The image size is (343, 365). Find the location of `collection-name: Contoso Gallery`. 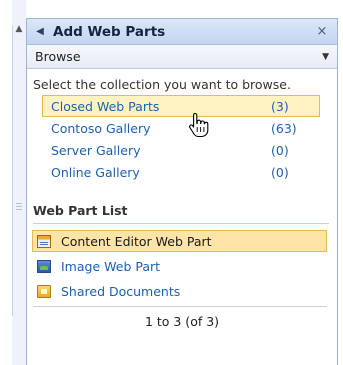

collection-name: Contoso Gallery is located at coordinates (101, 128).